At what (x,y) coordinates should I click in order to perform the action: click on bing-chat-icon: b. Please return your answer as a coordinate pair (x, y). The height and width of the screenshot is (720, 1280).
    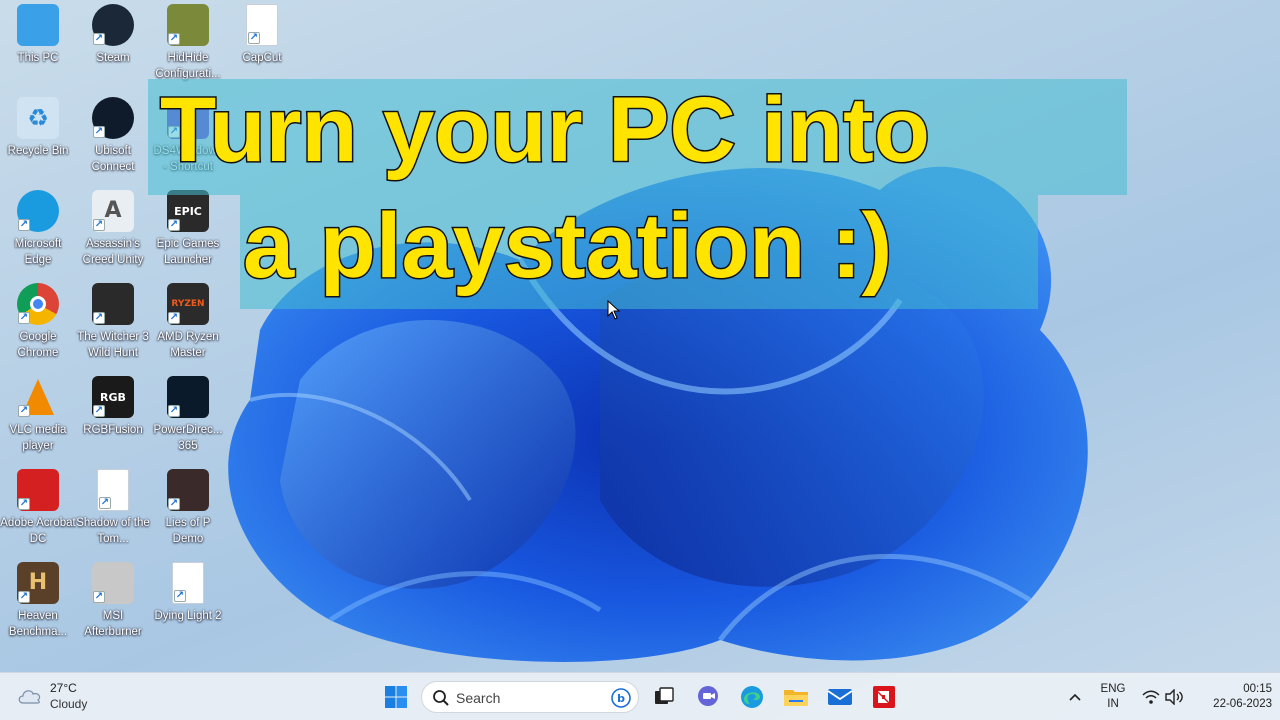
    Looking at the image, I should click on (621, 698).